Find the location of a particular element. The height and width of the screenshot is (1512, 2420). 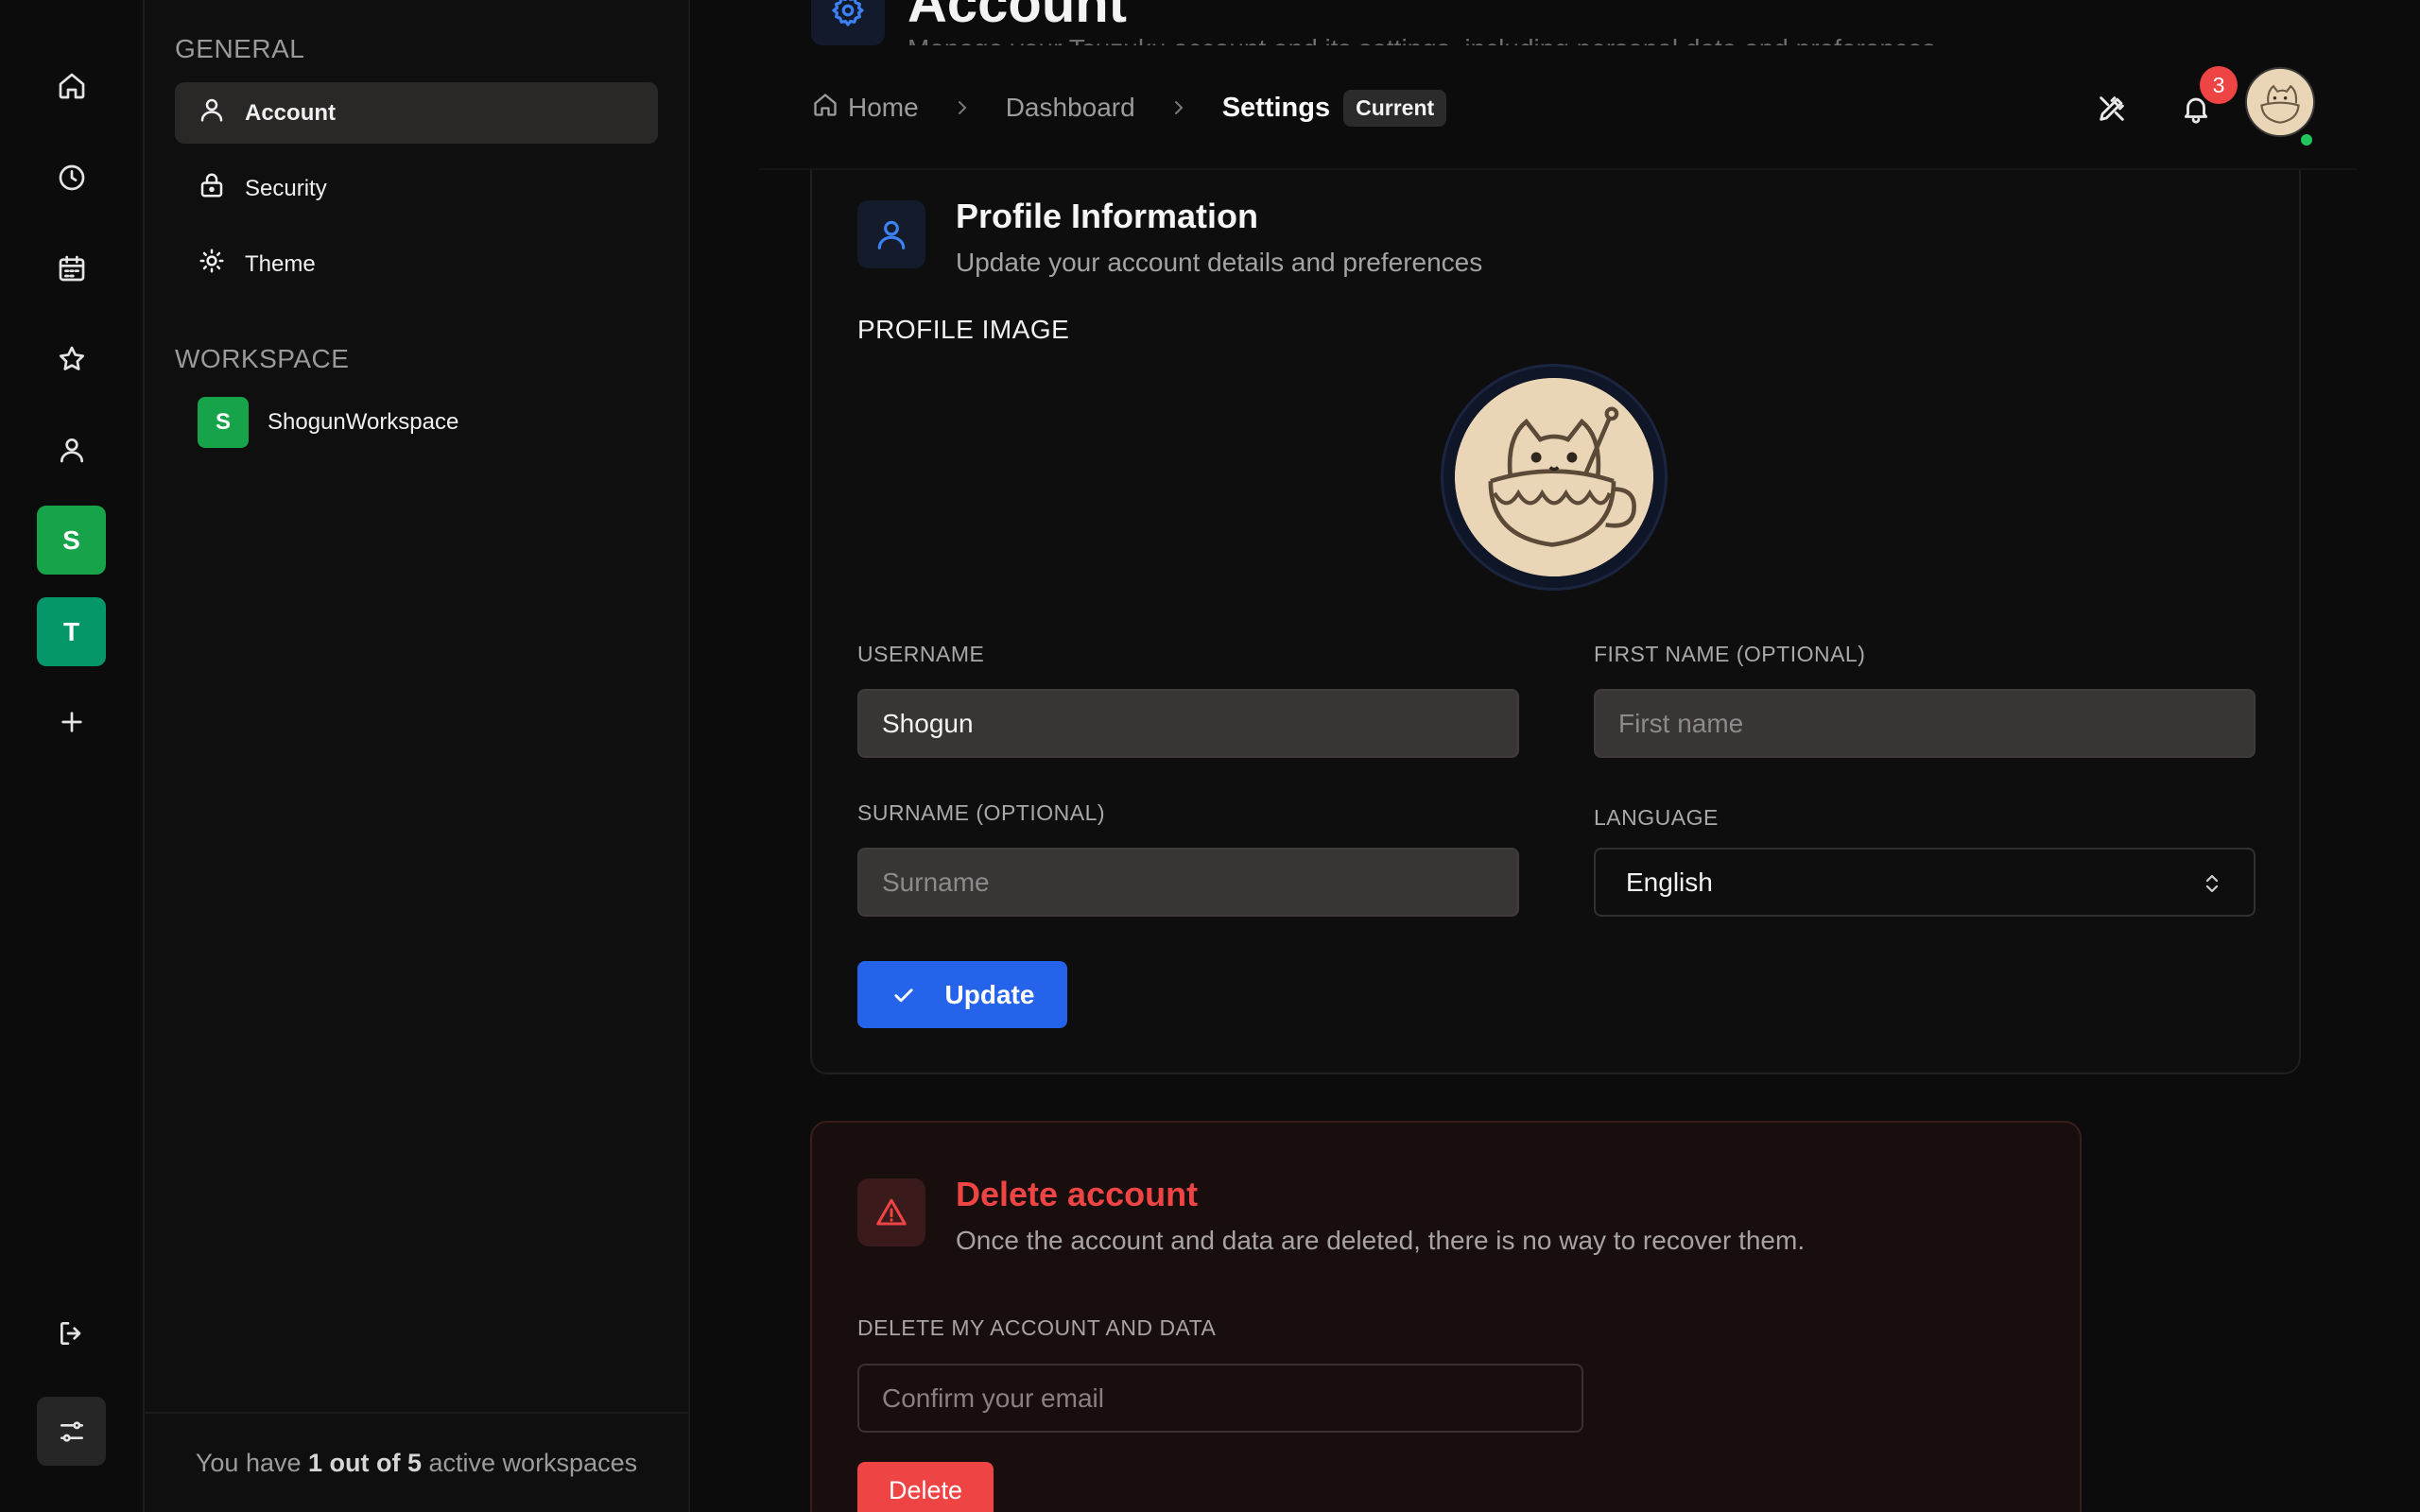

update-button: Update is located at coordinates (962, 994).